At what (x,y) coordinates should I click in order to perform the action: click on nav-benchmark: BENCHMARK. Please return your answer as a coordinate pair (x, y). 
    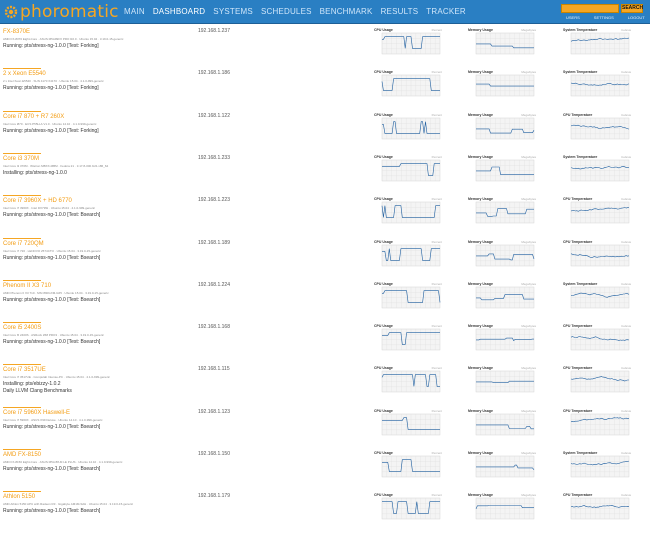
    Looking at the image, I should click on (346, 12).